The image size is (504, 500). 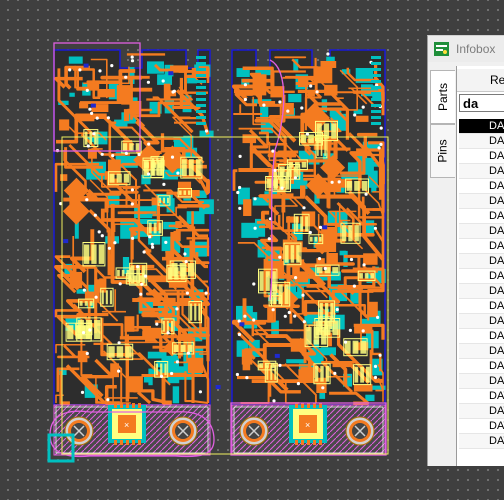 What do you see at coordinates (466, 49) in the screenshot?
I see `infobox-titlebar: Infobox` at bounding box center [466, 49].